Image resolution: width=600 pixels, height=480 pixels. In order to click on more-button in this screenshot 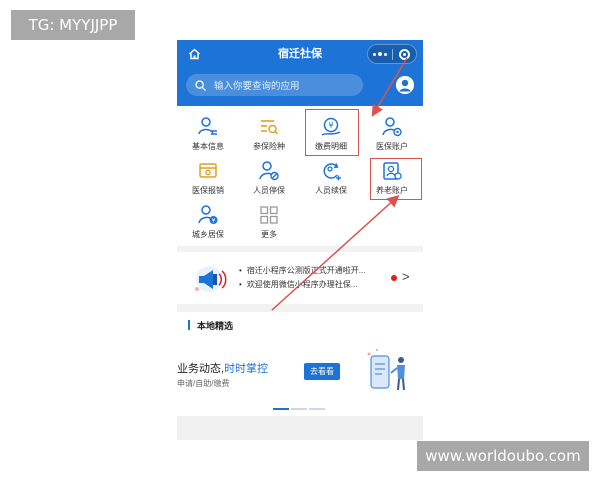, I will do `click(380, 54)`.